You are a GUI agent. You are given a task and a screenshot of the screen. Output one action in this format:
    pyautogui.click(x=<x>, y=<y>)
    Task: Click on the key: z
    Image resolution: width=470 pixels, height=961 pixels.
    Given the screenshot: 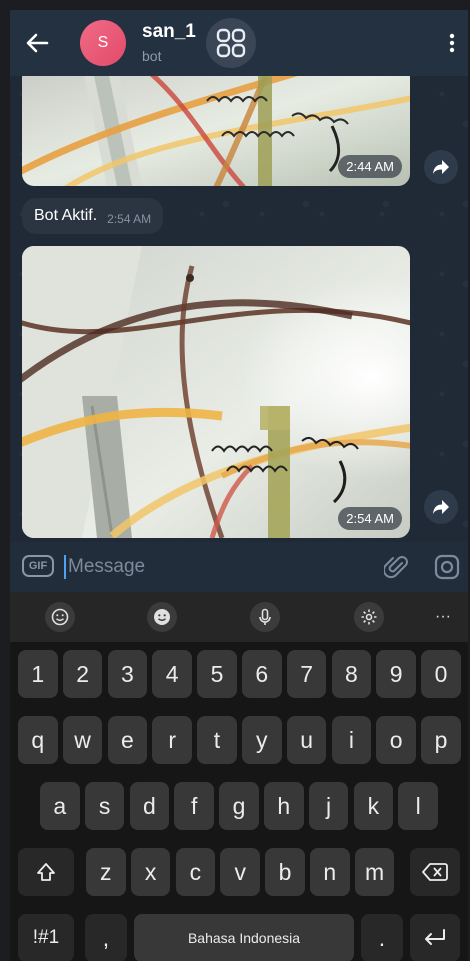 What is the action you would take?
    pyautogui.click(x=106, y=872)
    